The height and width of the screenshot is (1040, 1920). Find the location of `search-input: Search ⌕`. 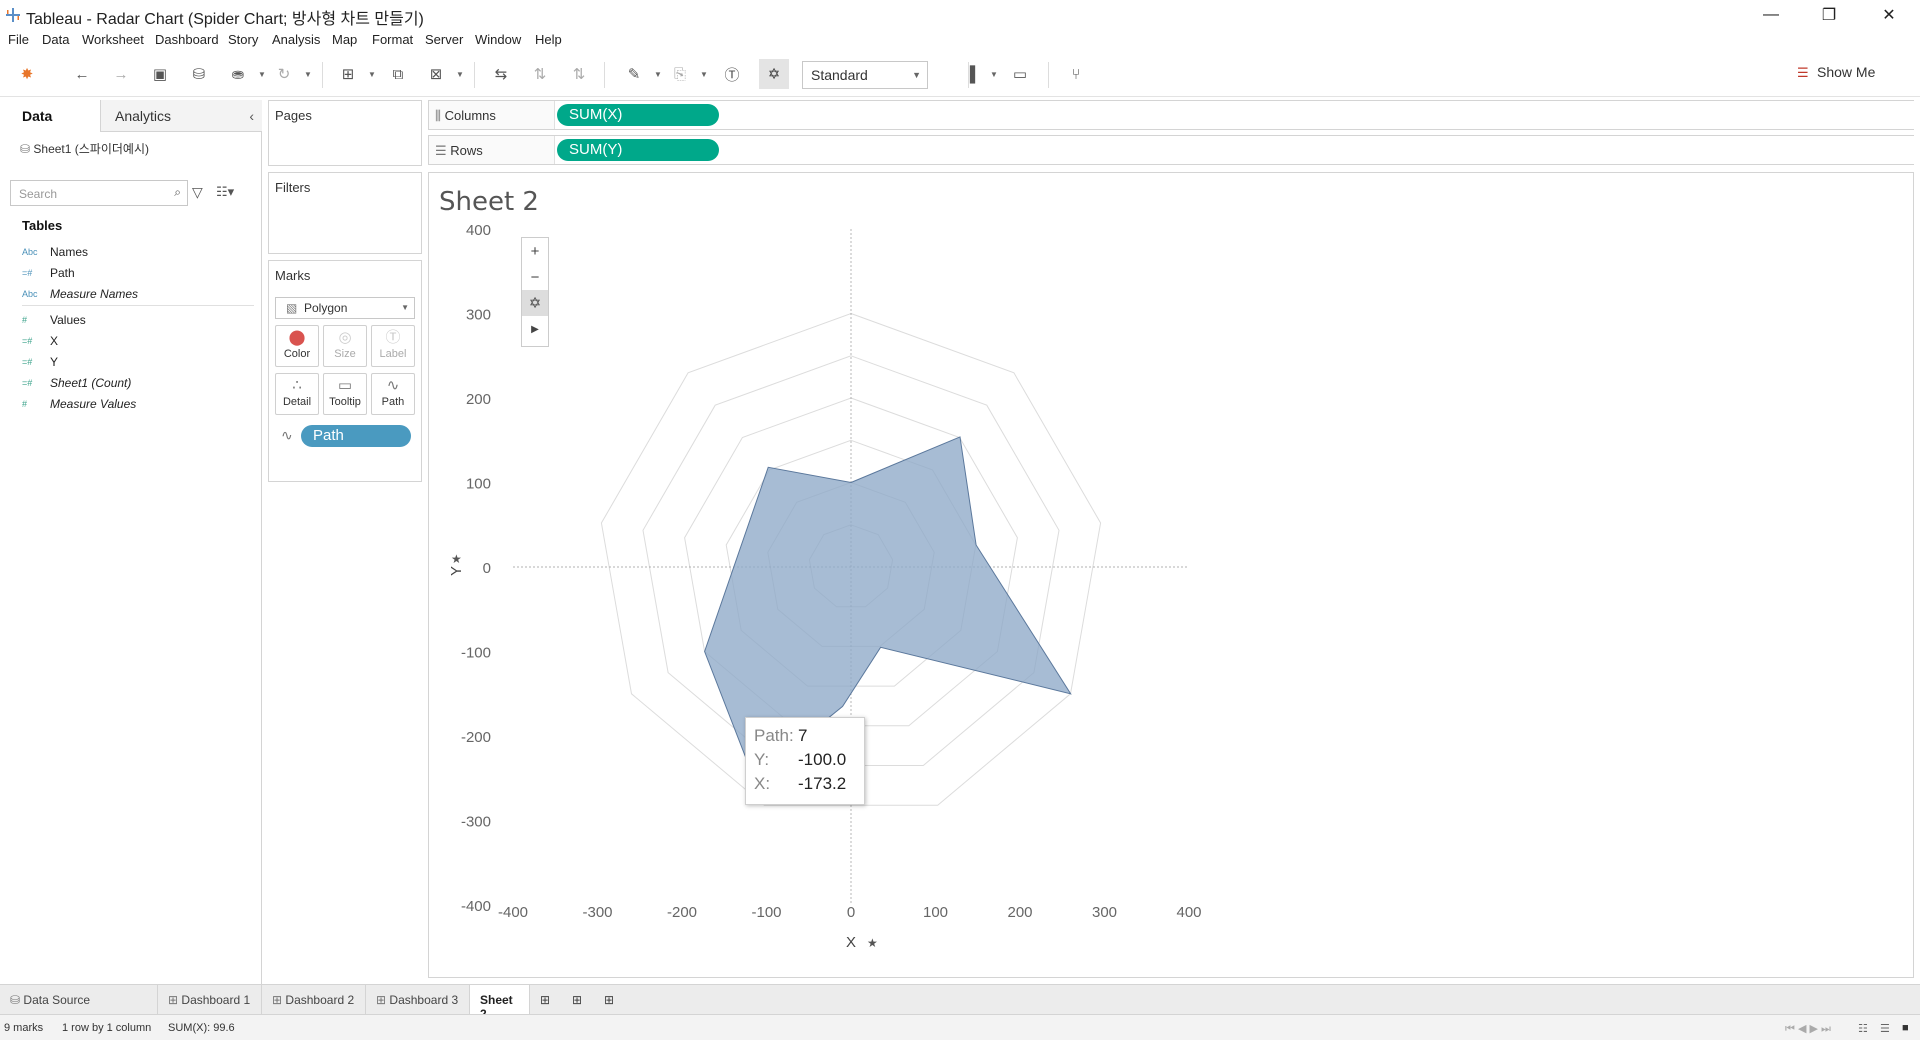

search-input: Search ⌕ is located at coordinates (99, 193).